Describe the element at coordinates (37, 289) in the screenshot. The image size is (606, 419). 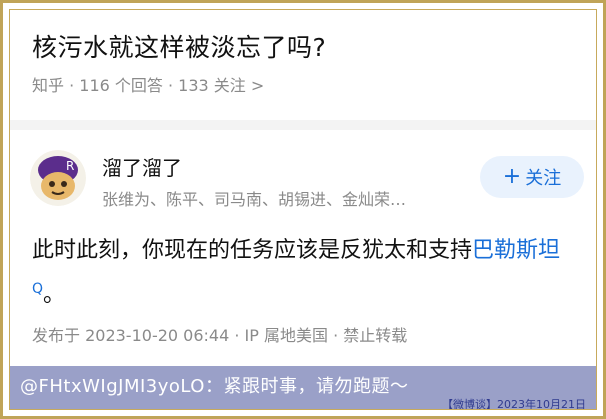
I see `search-icon: Q` at that location.